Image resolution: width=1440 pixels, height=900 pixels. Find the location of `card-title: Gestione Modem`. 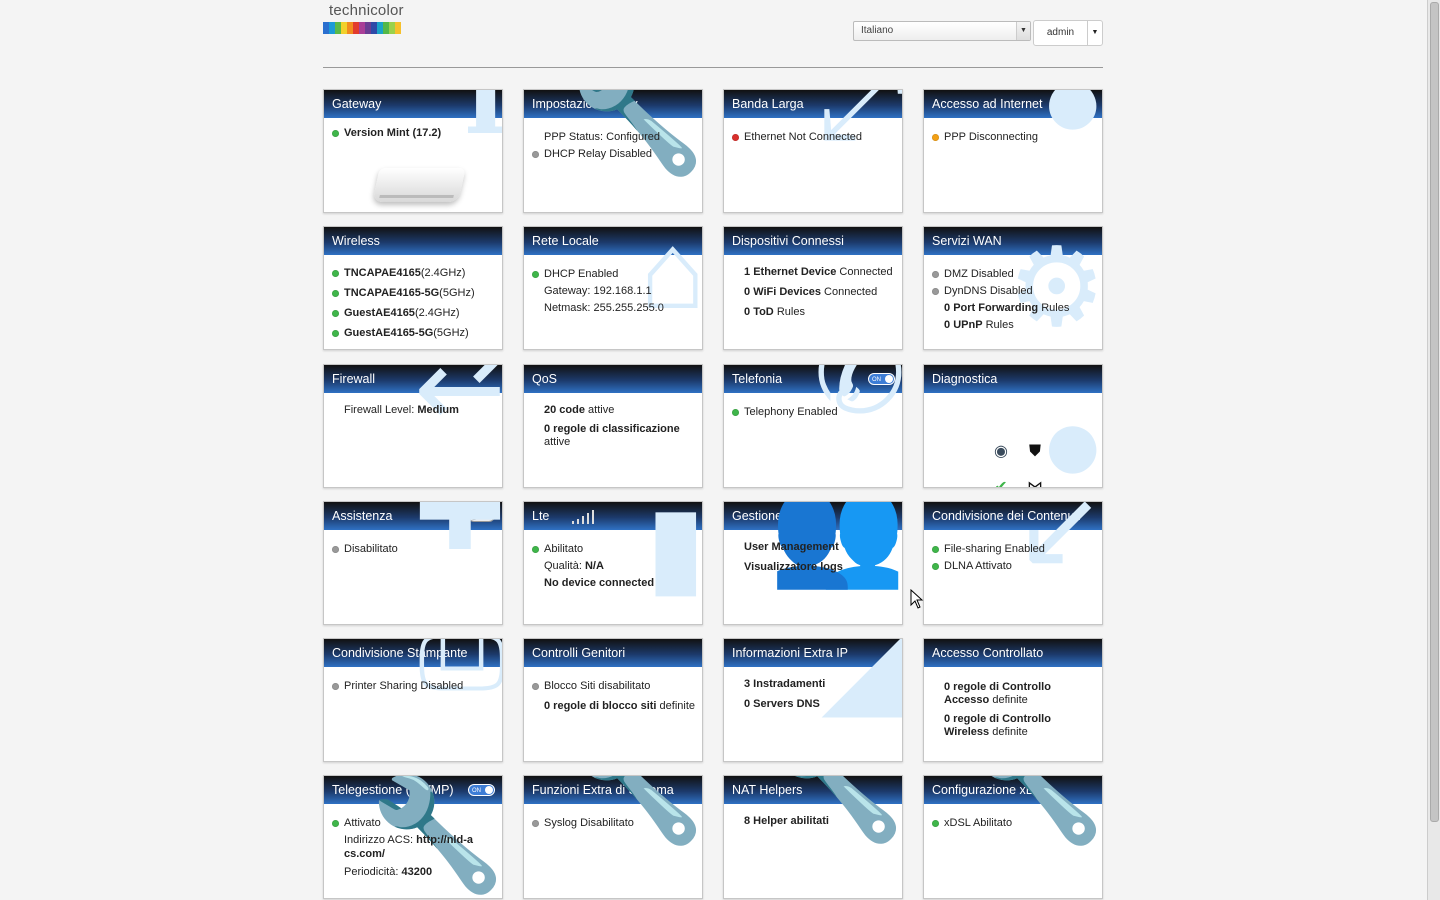

card-title: Gestione Modem is located at coordinates (813, 516).